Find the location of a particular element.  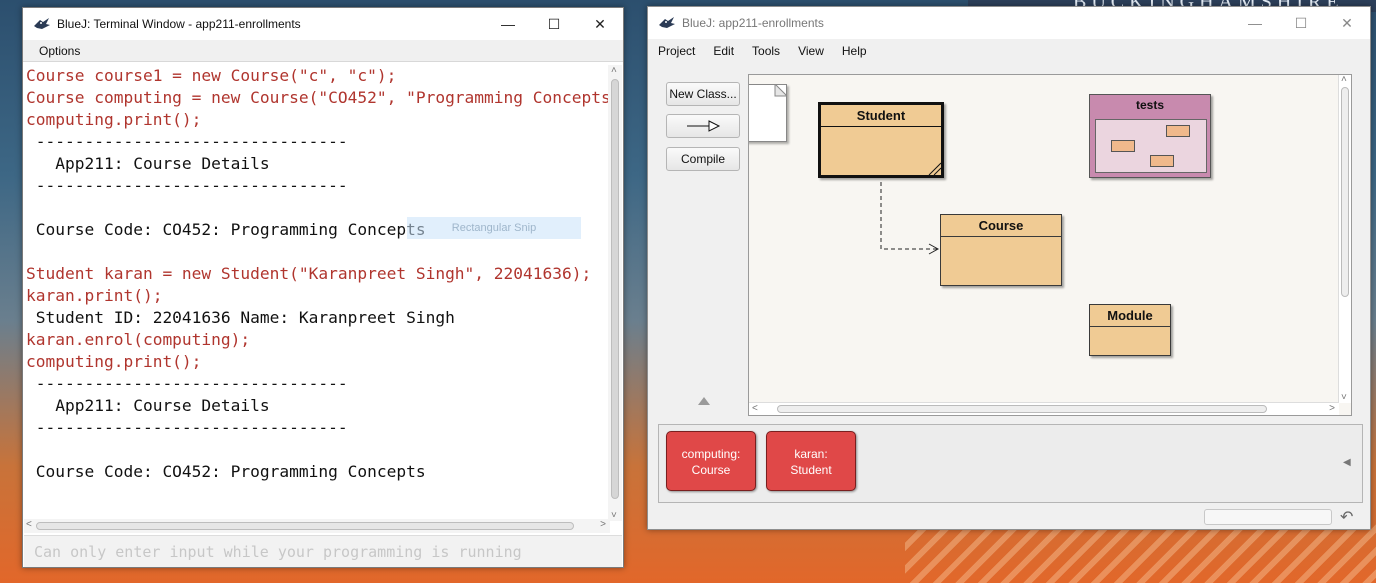

terminal-command-line: karan.enrol(computing); is located at coordinates (138, 339).